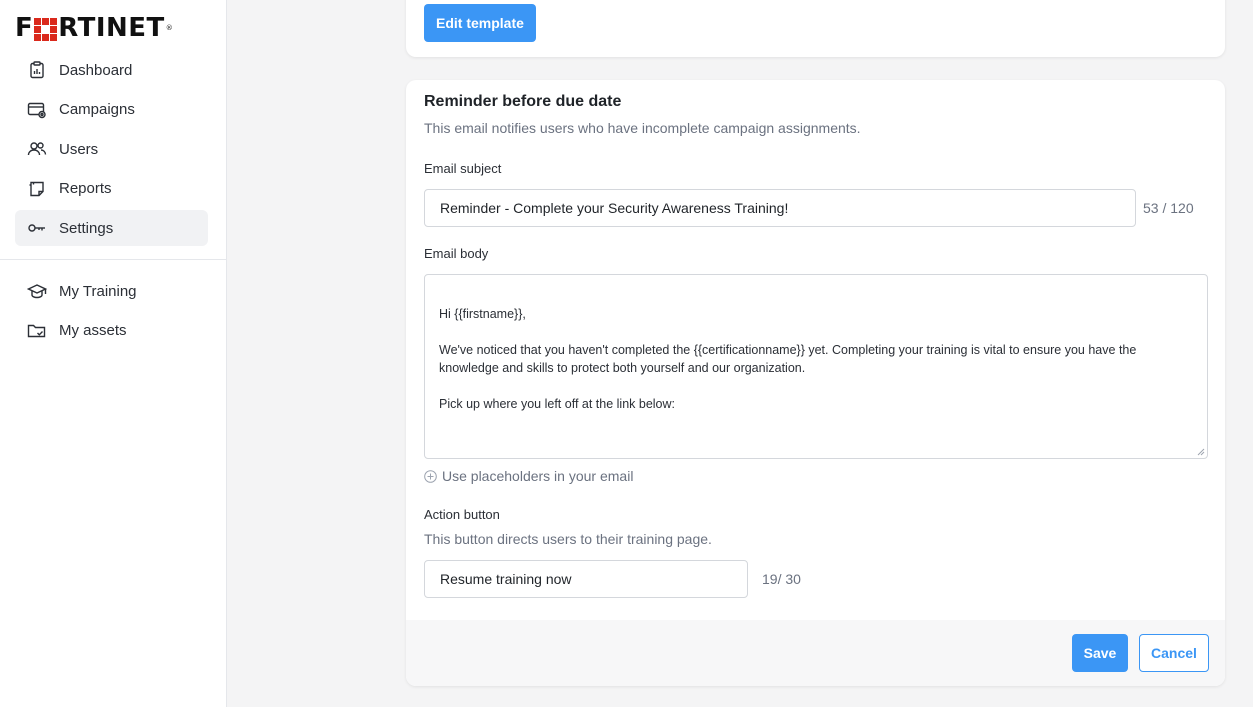  What do you see at coordinates (37, 70) in the screenshot?
I see `dashboard-icon` at bounding box center [37, 70].